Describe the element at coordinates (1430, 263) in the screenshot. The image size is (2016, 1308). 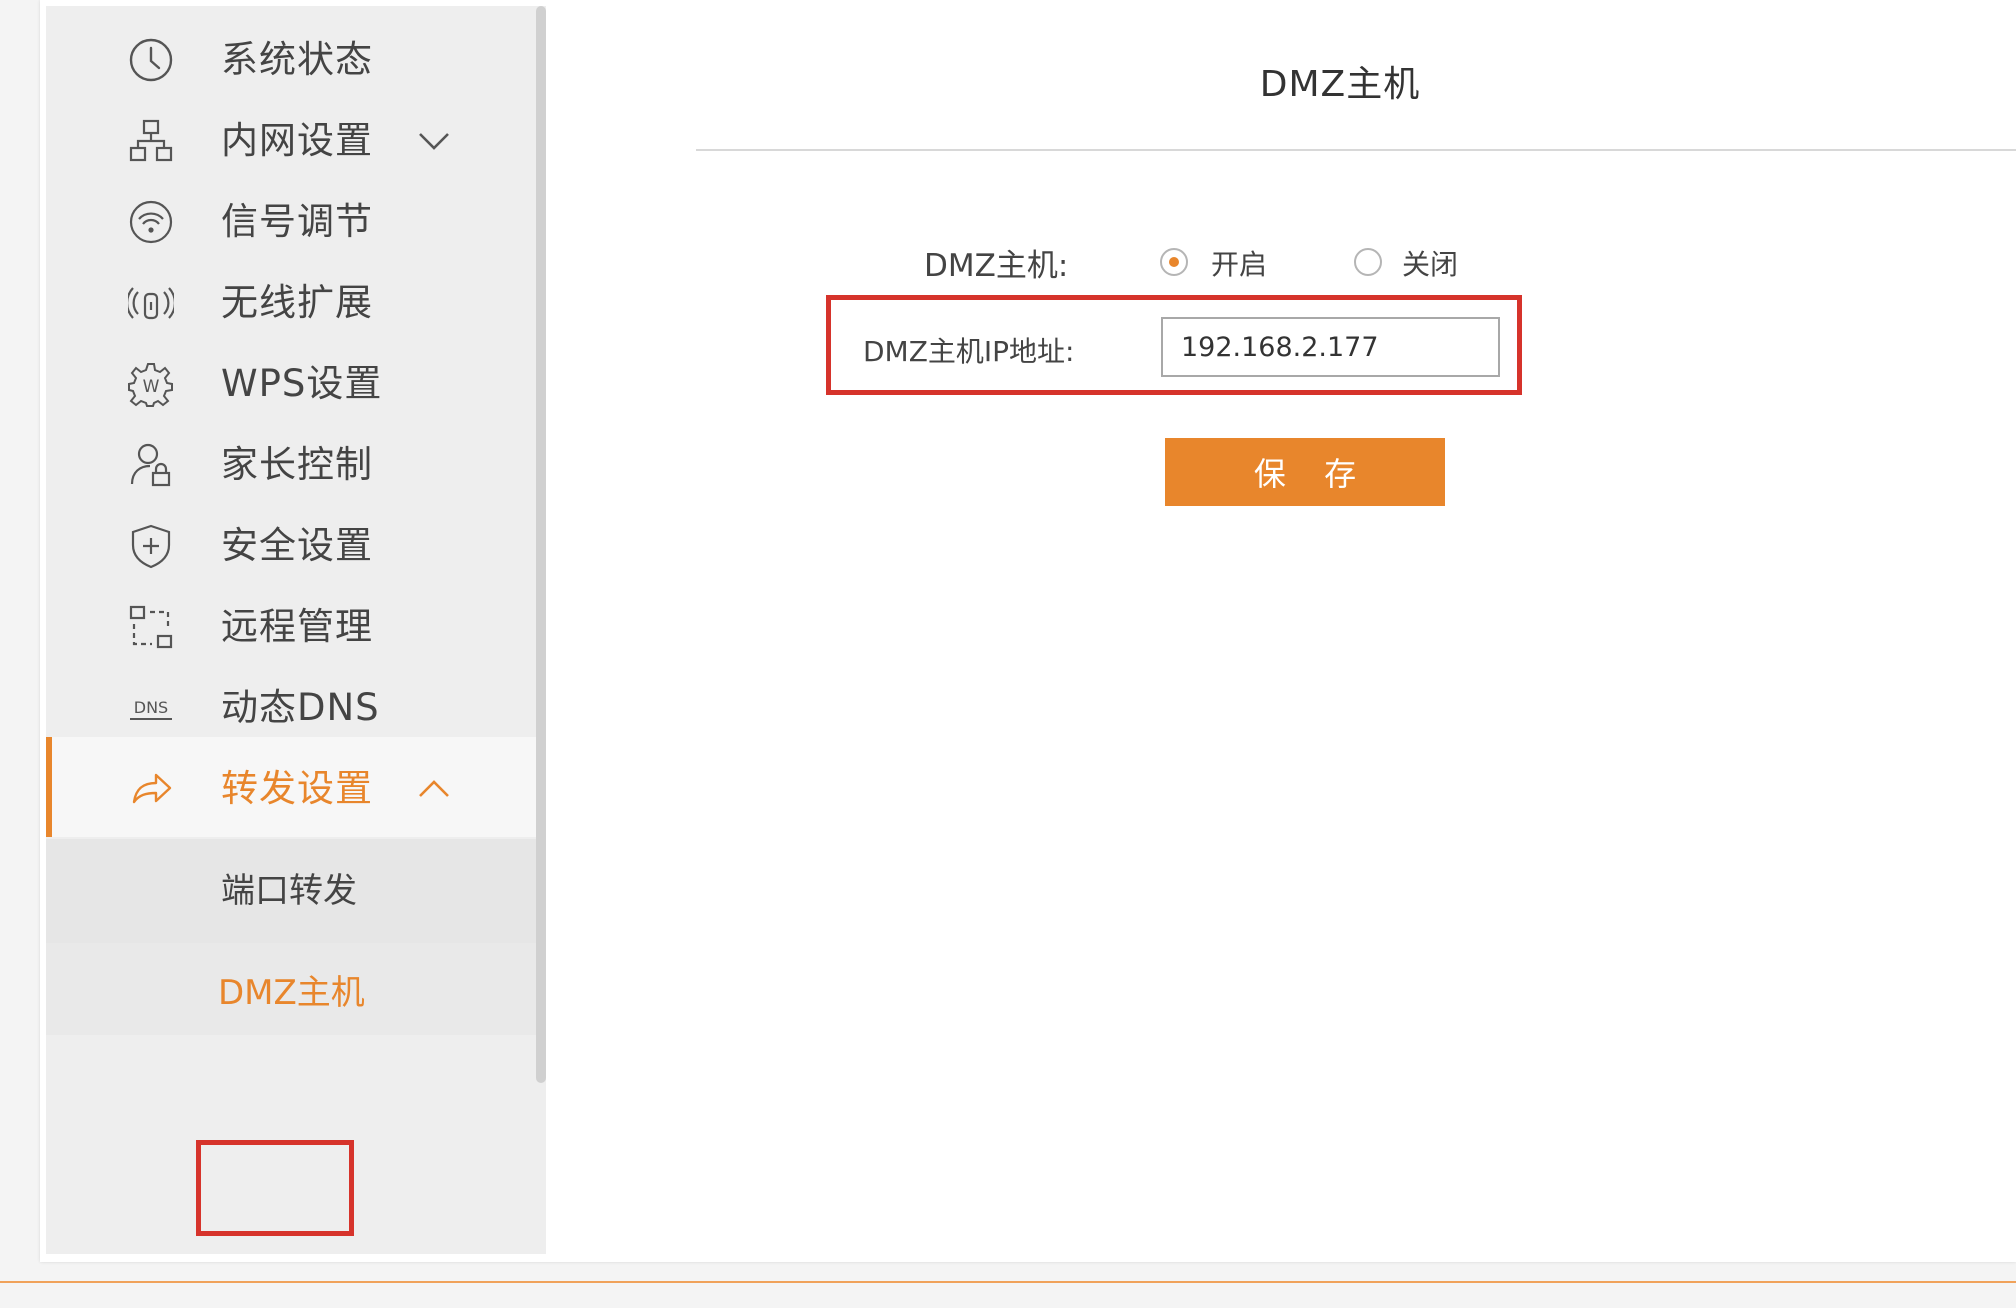
I see `radio-disable-label: 关闭` at that location.